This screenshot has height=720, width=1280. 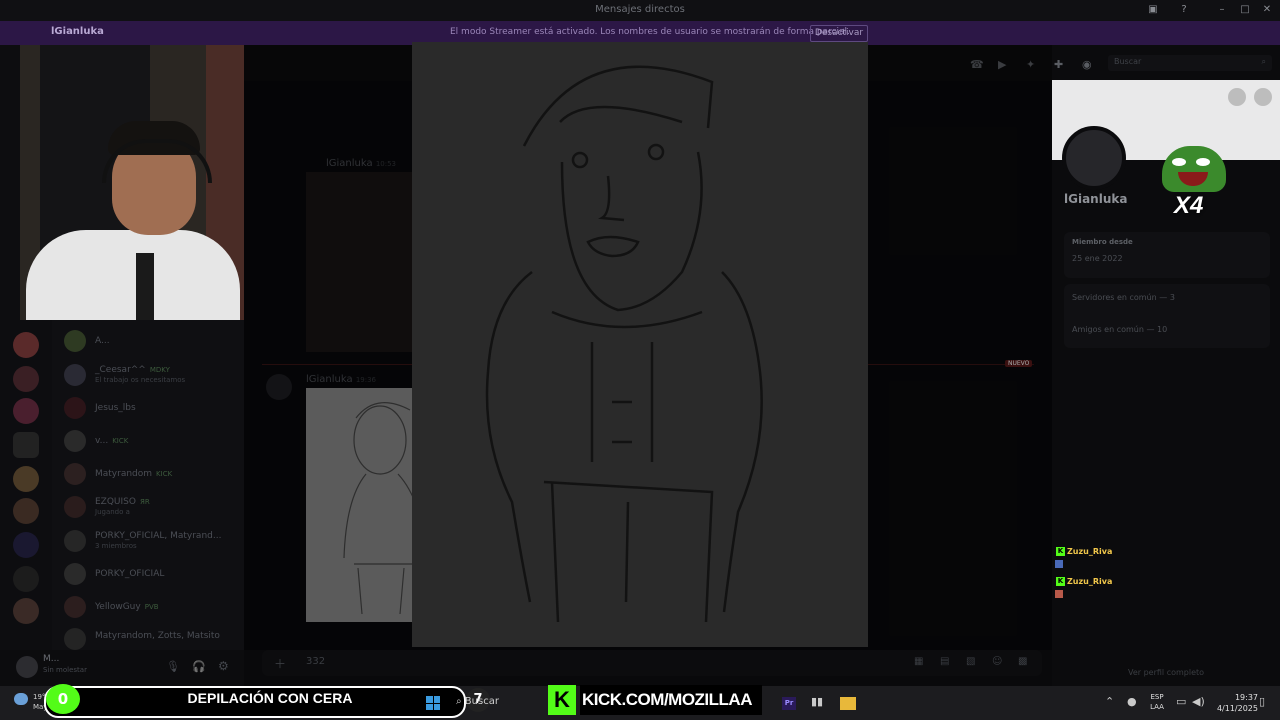 I want to click on chat-alert: K Zuzu_Riva, so click(x=1084, y=551).